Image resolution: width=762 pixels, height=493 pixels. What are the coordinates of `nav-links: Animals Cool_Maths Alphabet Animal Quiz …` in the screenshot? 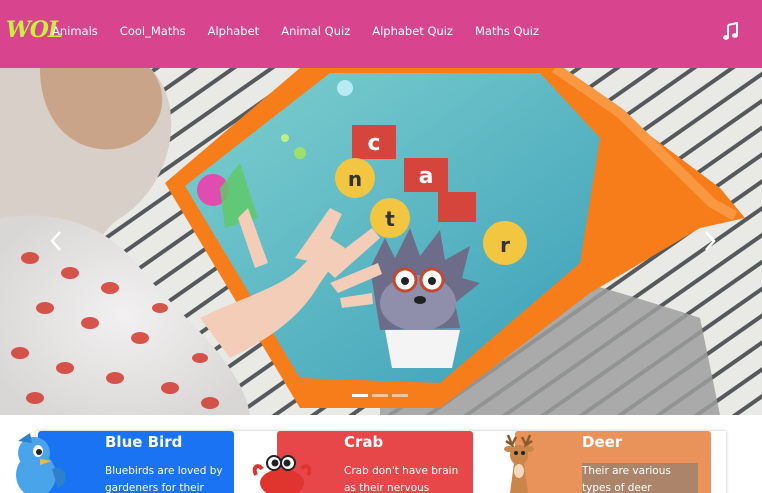 It's located at (306, 31).